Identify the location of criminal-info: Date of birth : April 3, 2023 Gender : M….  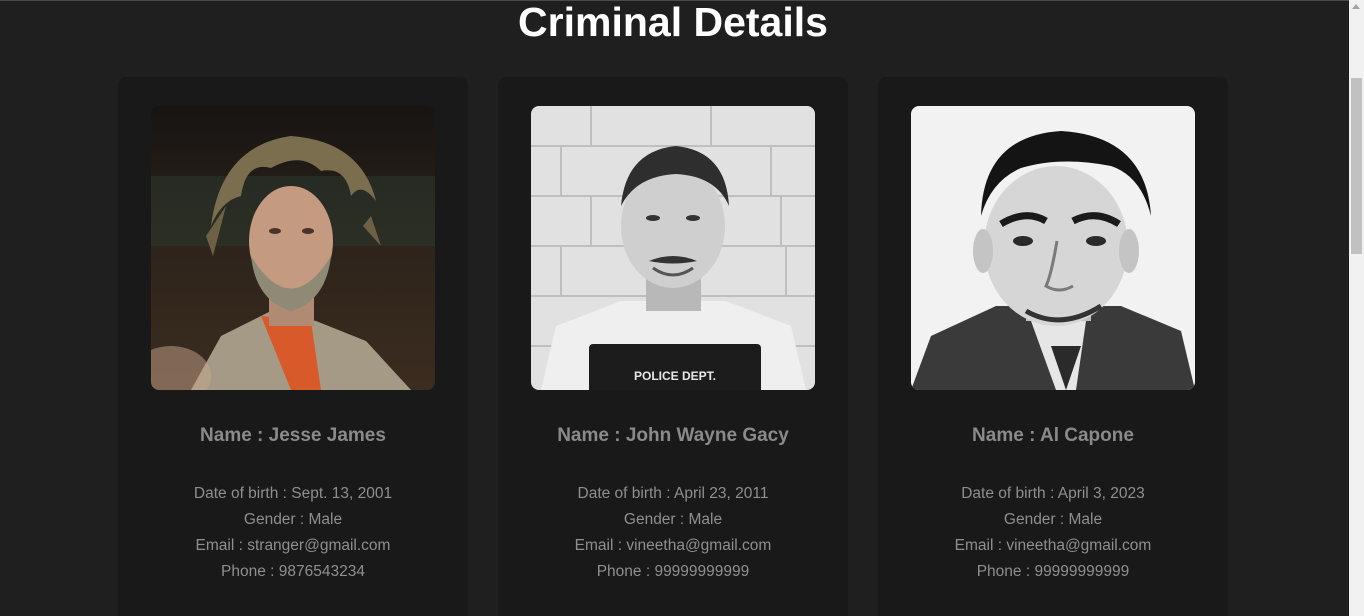
(1053, 533).